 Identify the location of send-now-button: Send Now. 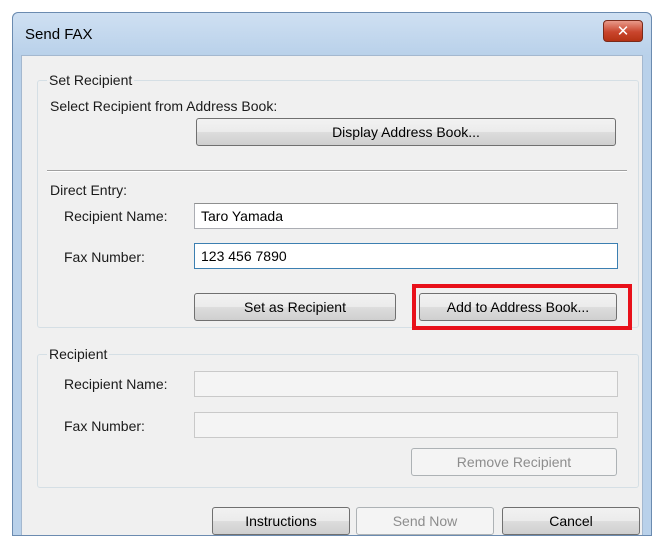
(425, 521).